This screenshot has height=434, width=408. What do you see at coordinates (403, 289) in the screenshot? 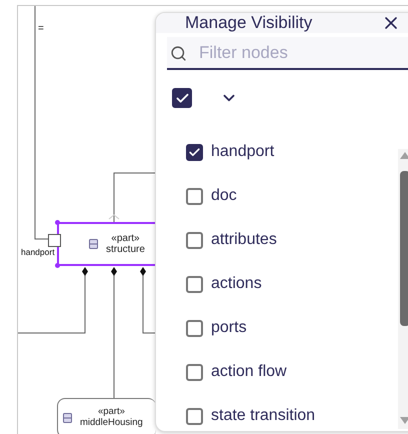
I see `scrollbar` at bounding box center [403, 289].